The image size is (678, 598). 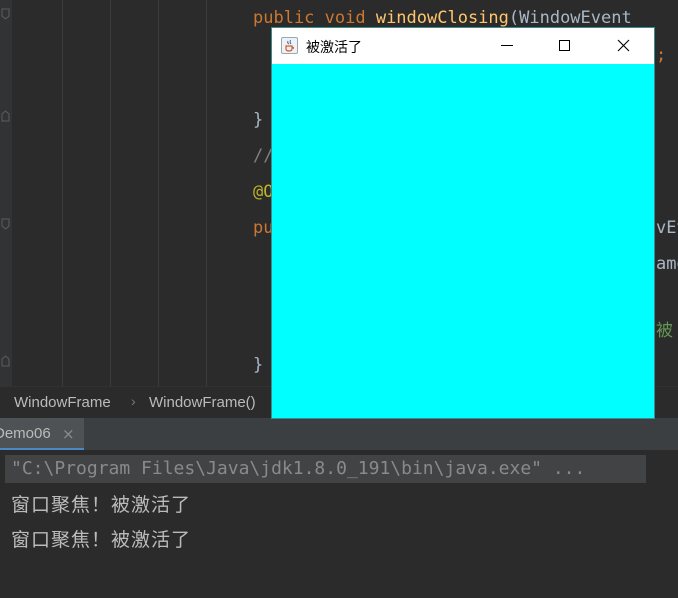 What do you see at coordinates (25, 433) in the screenshot?
I see `run-tab-label: Demo06` at bounding box center [25, 433].